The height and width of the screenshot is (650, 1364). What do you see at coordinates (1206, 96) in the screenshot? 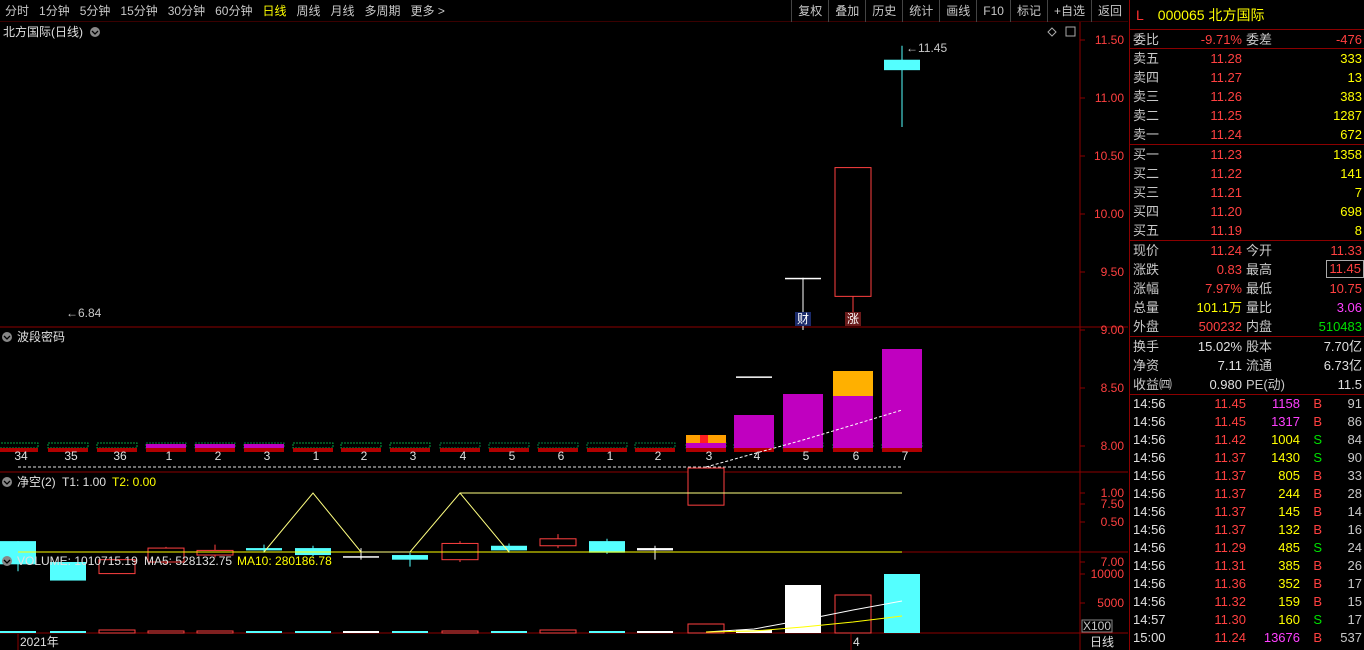
I see `ask-price: 11.26` at bounding box center [1206, 96].